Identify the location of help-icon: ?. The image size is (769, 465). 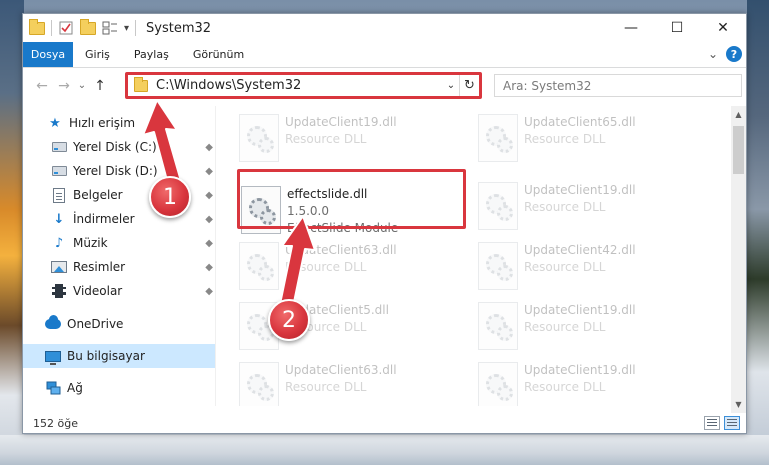
(734, 54).